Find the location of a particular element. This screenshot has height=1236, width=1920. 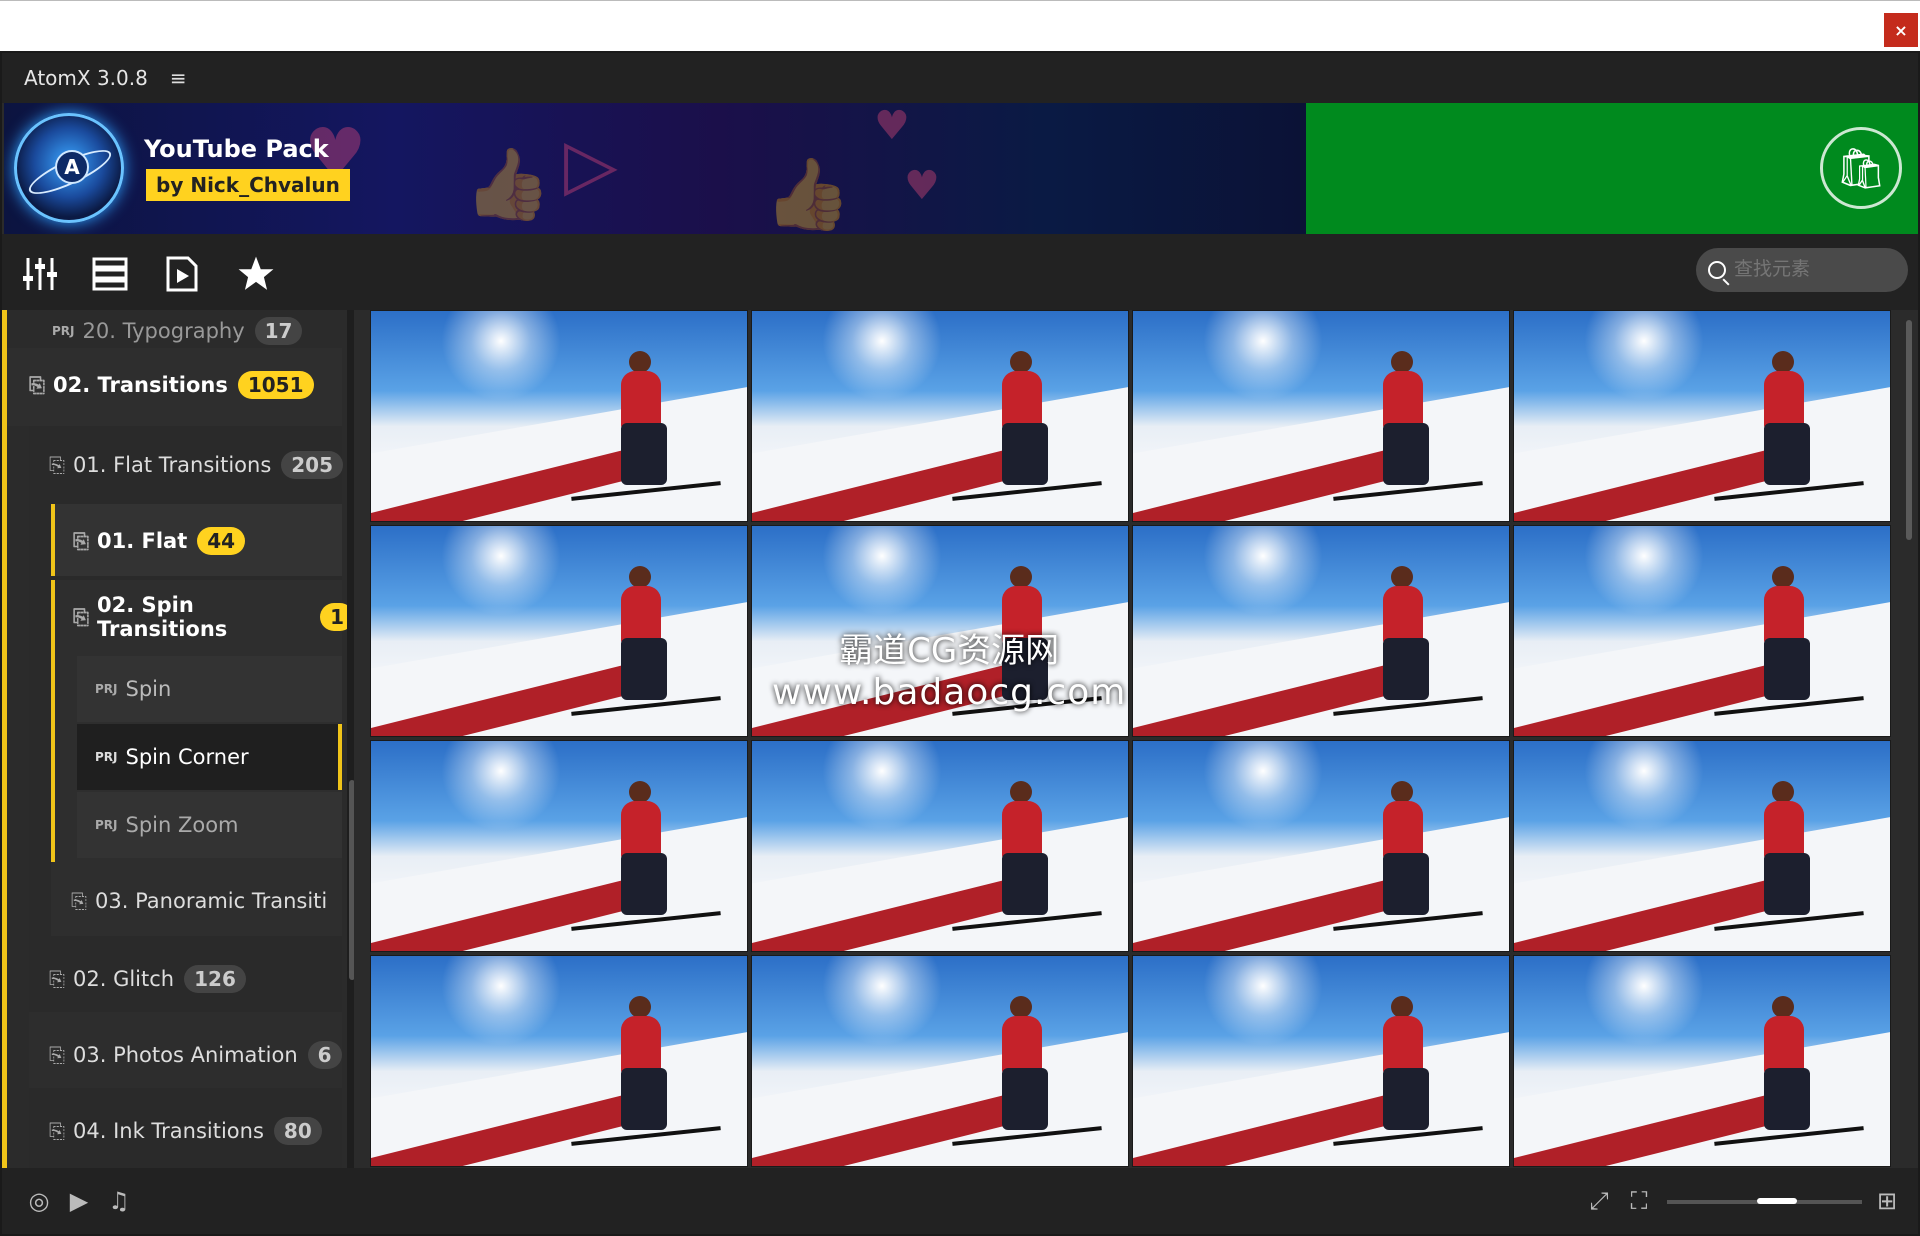

search-icon is located at coordinates (1717, 270).